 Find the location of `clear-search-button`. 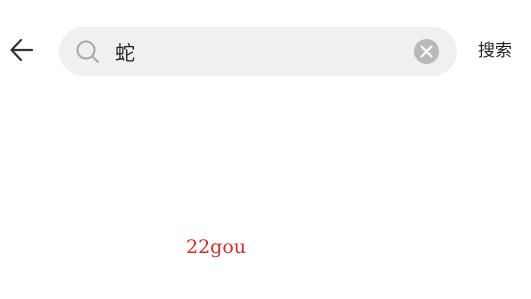

clear-search-button is located at coordinates (426, 51).